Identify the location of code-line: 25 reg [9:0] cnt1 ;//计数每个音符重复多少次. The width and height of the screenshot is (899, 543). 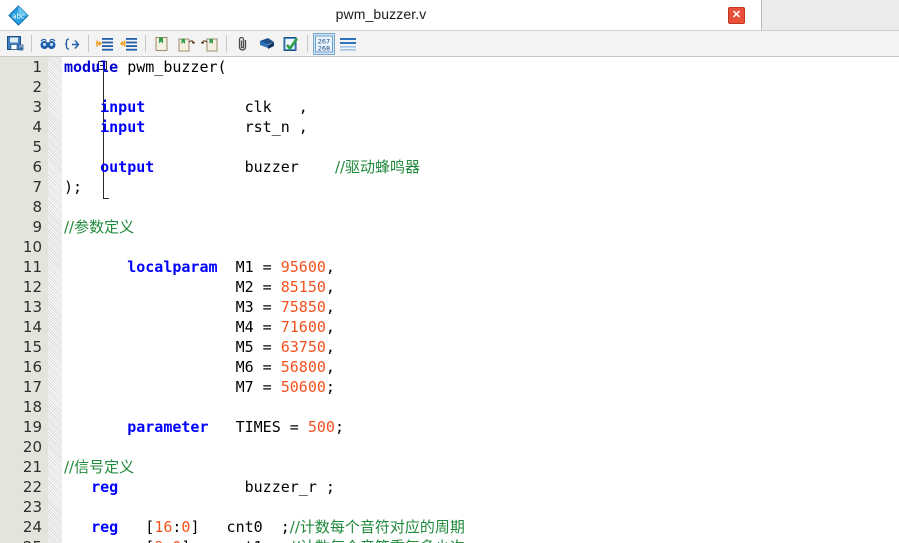
(461, 540).